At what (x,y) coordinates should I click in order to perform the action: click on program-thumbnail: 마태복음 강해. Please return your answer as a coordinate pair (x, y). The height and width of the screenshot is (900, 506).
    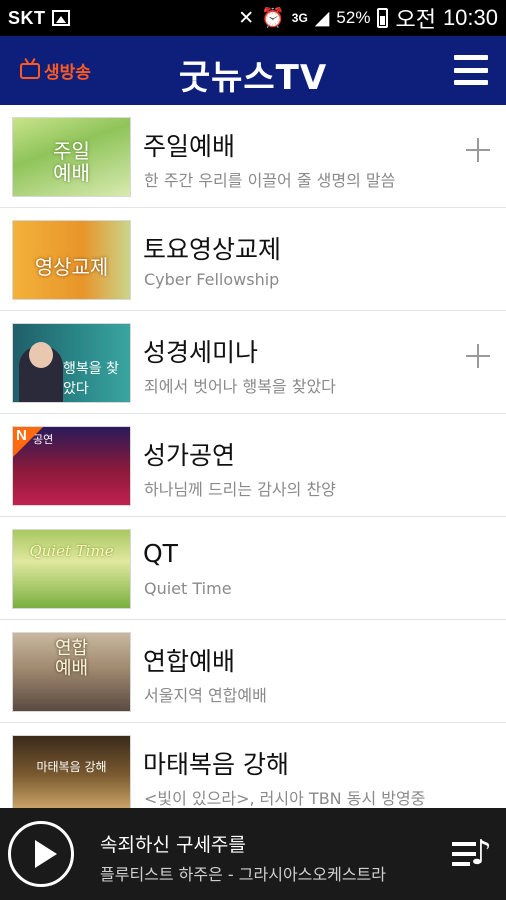
    Looking at the image, I should click on (71, 771).